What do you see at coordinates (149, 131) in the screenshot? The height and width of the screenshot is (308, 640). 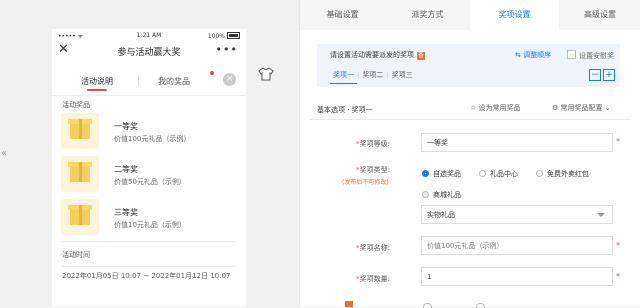 I see `prize-item: 一等奖 价值100元礼品（示例）` at bounding box center [149, 131].